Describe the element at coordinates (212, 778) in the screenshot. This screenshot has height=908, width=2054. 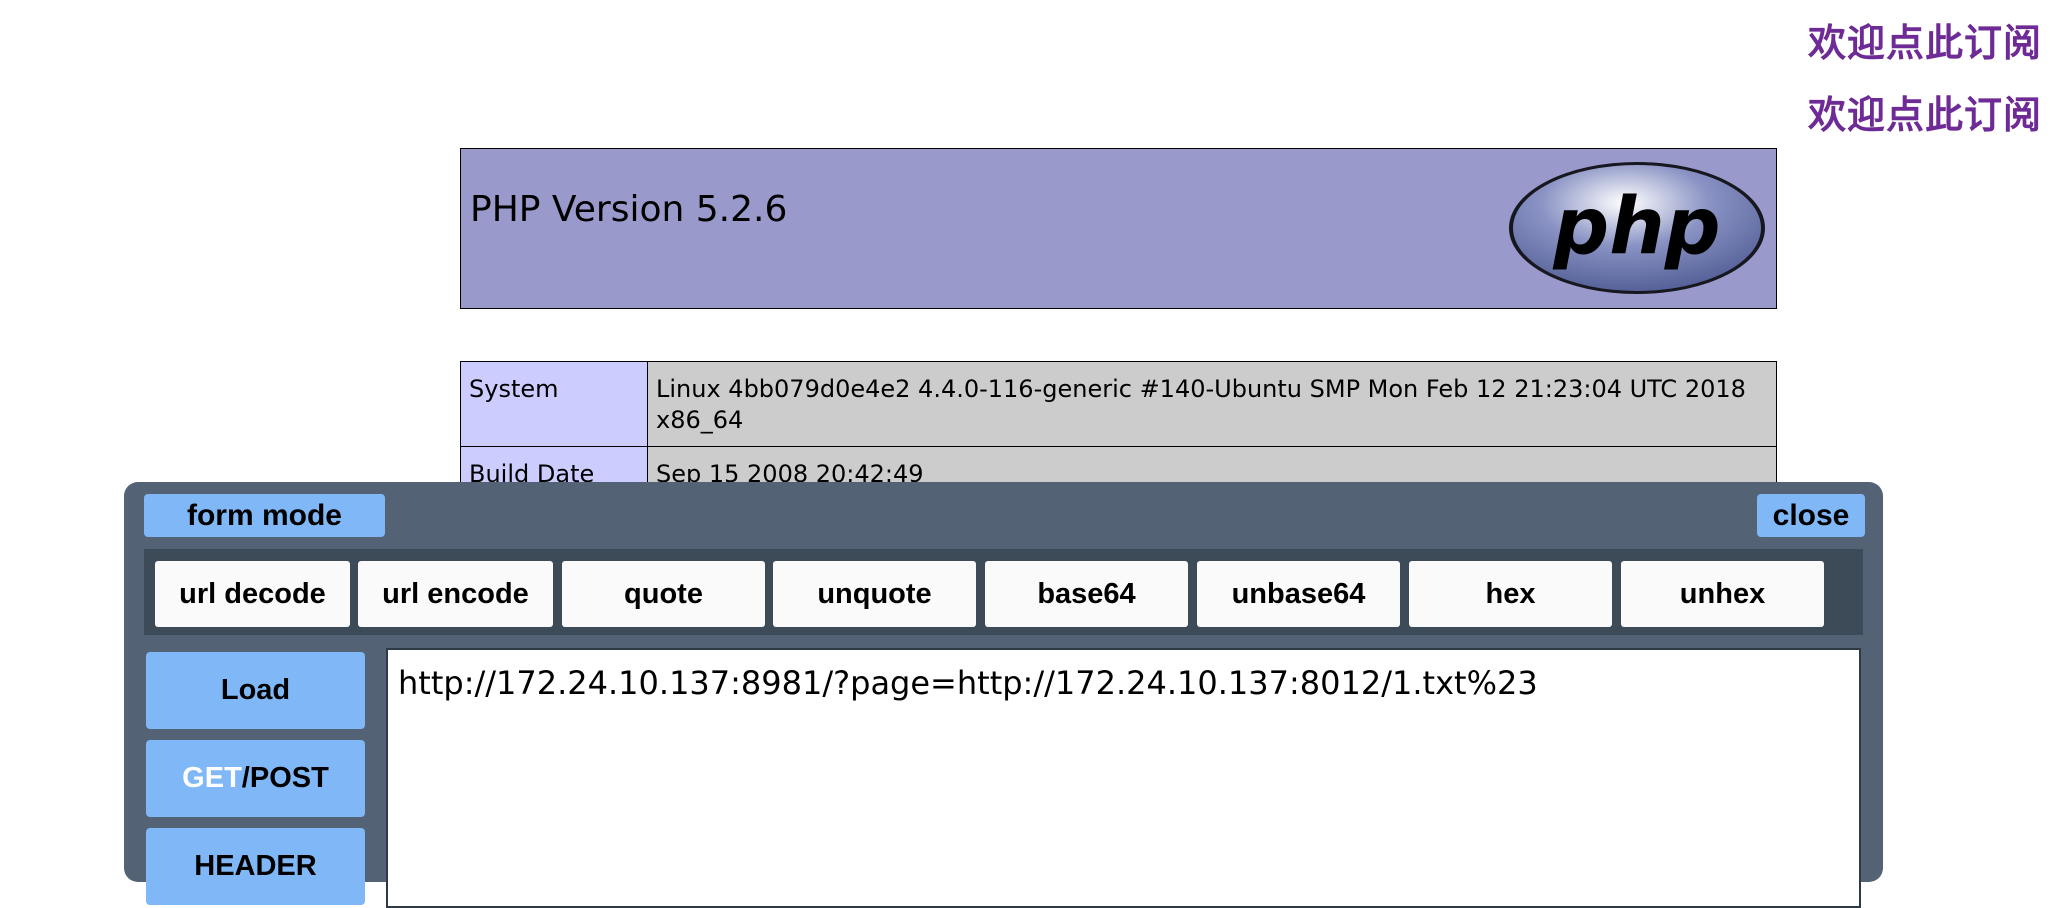
I see `get-label: GET` at that location.